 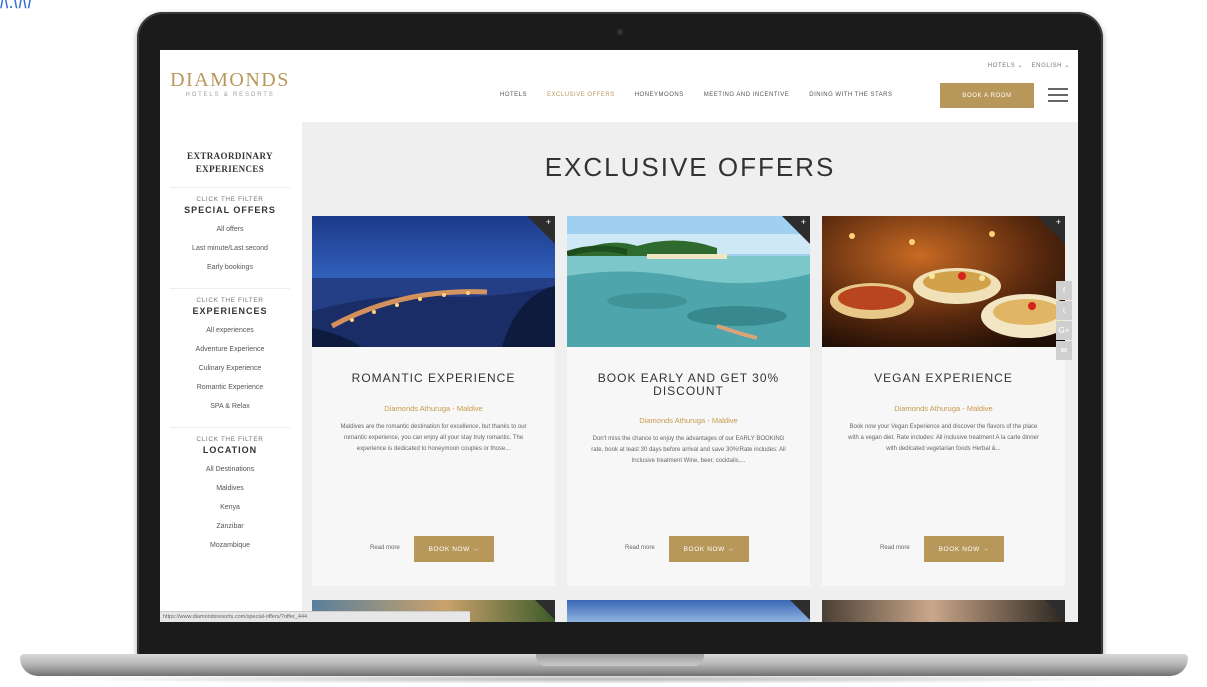 What do you see at coordinates (230, 488) in the screenshot?
I see `filter-maldives: Maldives` at bounding box center [230, 488].